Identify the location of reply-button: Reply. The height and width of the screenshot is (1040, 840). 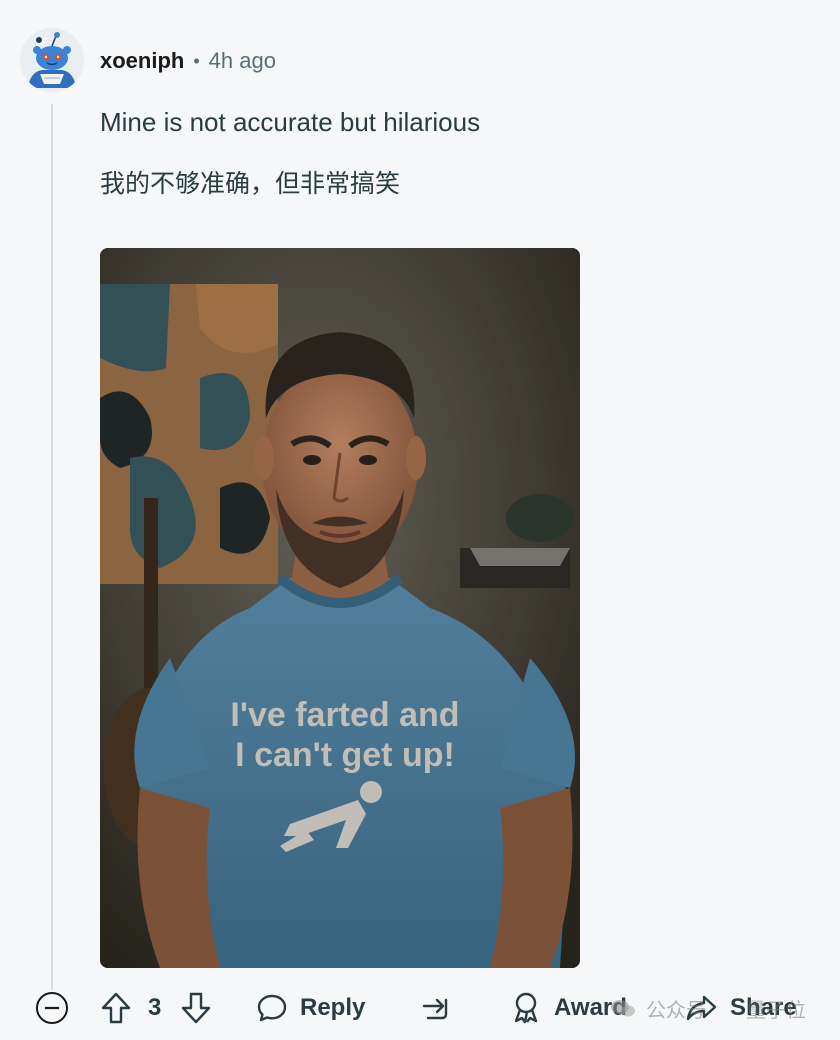
(310, 1008).